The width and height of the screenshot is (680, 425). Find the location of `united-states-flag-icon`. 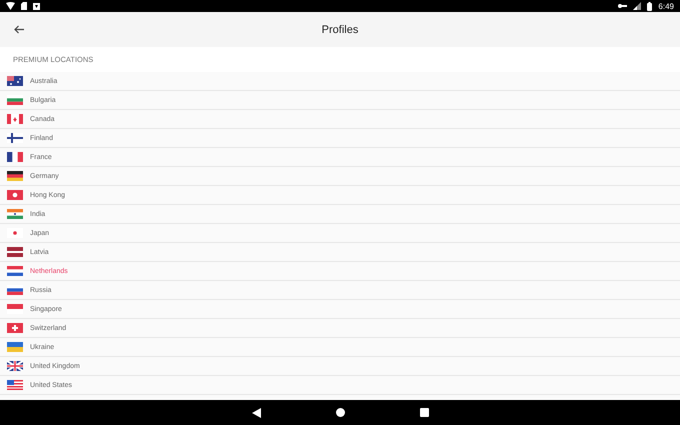

united-states-flag-icon is located at coordinates (15, 385).